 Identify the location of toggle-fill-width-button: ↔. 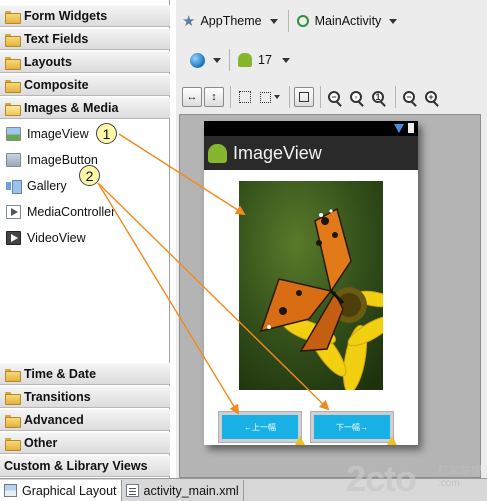
(192, 97).